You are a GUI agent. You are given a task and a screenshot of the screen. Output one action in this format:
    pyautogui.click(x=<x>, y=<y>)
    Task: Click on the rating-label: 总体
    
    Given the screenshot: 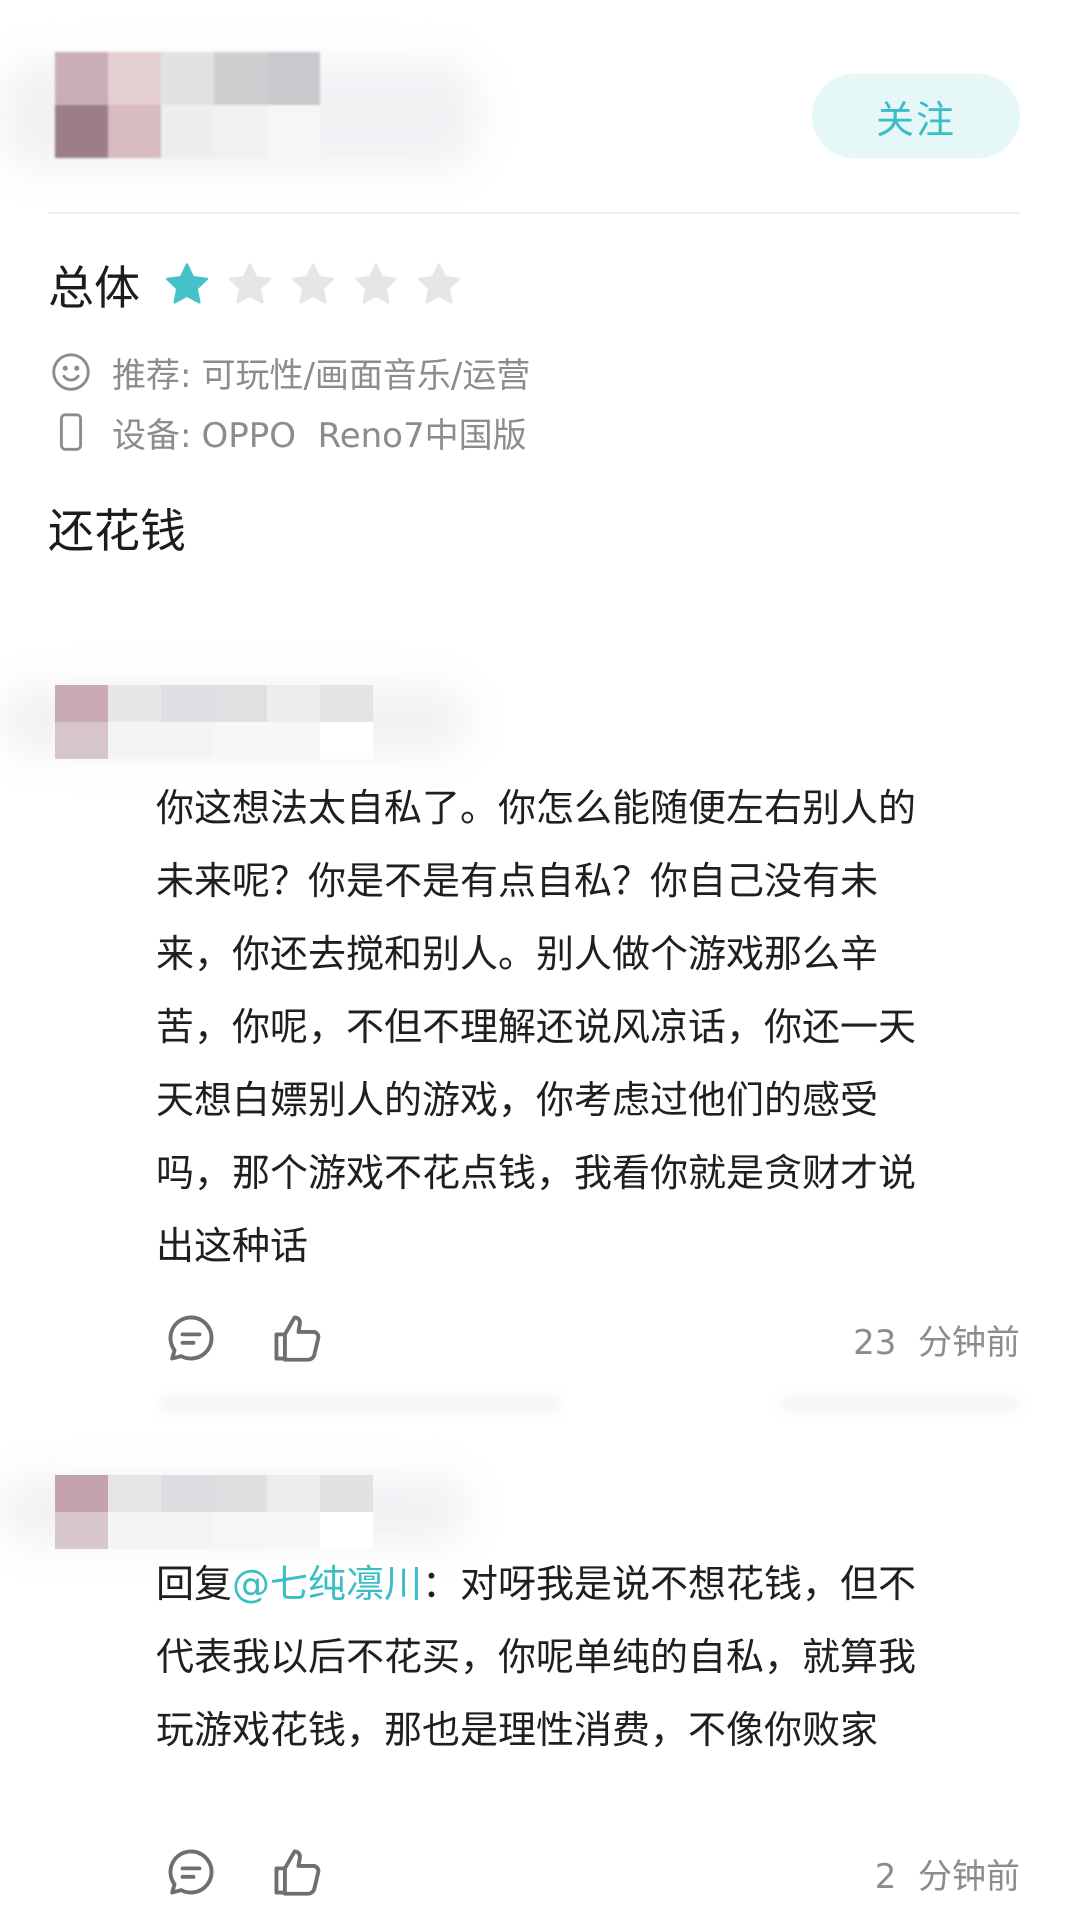 What is the action you would take?
    pyautogui.click(x=94, y=288)
    